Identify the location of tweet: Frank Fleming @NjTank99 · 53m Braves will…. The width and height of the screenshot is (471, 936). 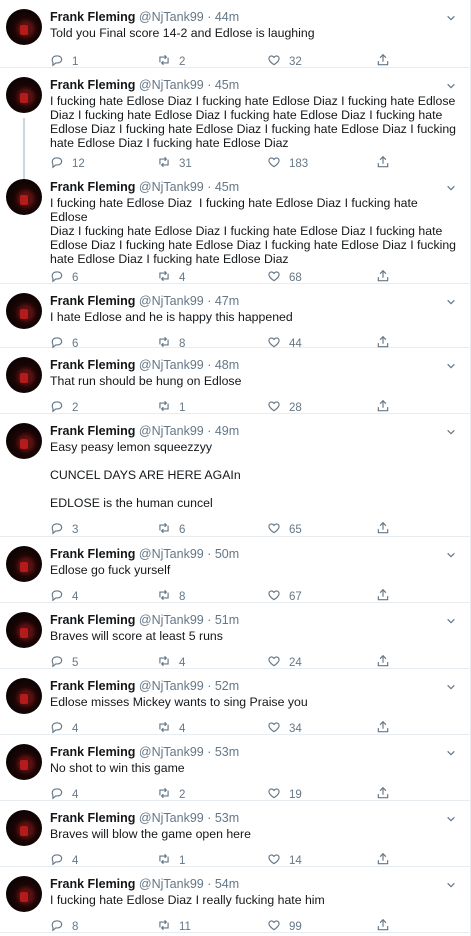
(235, 834).